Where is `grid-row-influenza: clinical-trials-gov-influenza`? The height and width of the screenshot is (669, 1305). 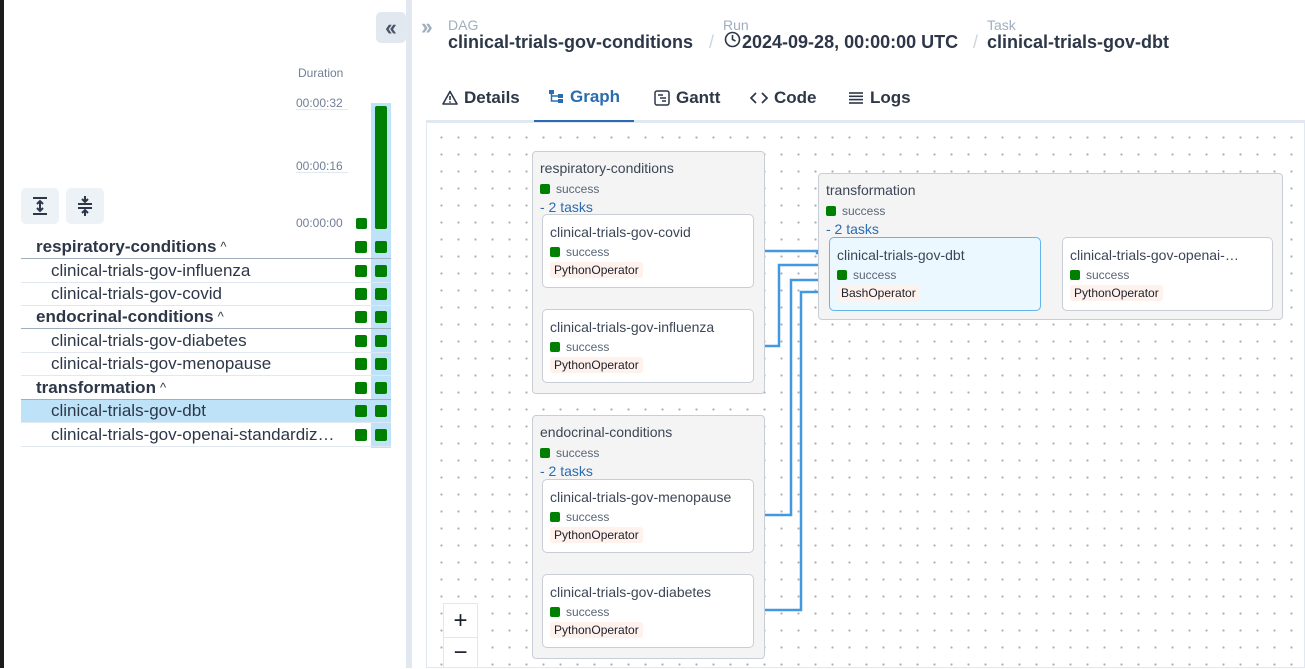 grid-row-influenza: clinical-trials-gov-influenza is located at coordinates (206, 271).